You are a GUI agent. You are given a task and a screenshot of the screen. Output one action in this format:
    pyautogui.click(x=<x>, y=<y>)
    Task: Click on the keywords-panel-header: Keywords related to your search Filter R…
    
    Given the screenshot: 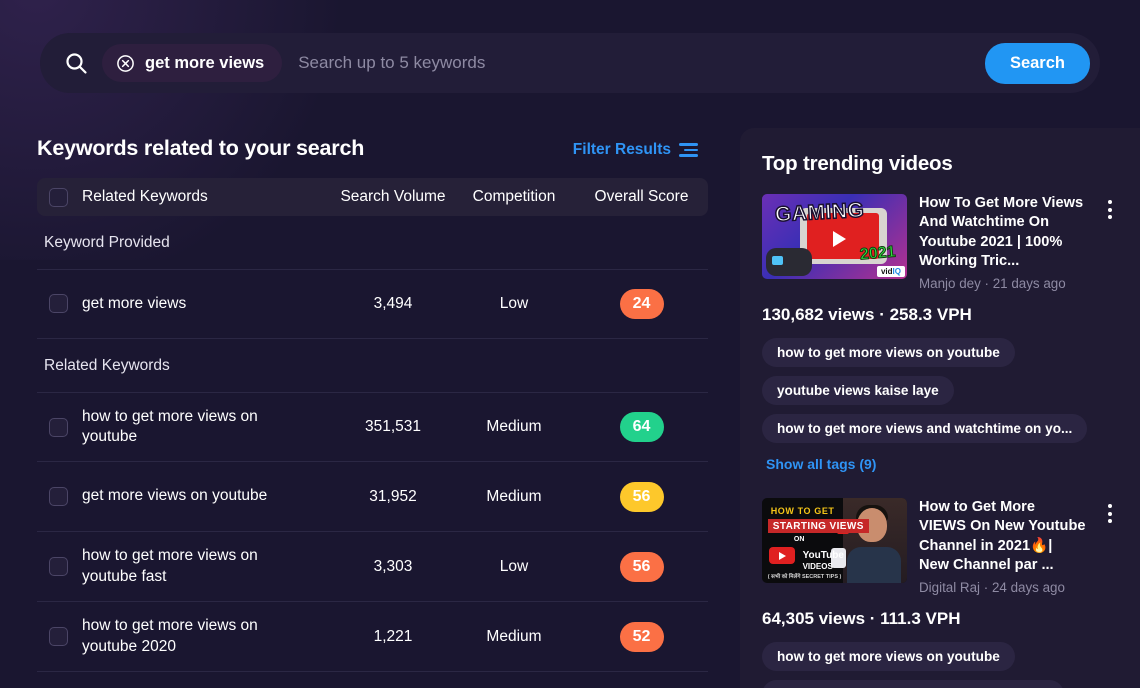 What is the action you would take?
    pyautogui.click(x=372, y=148)
    